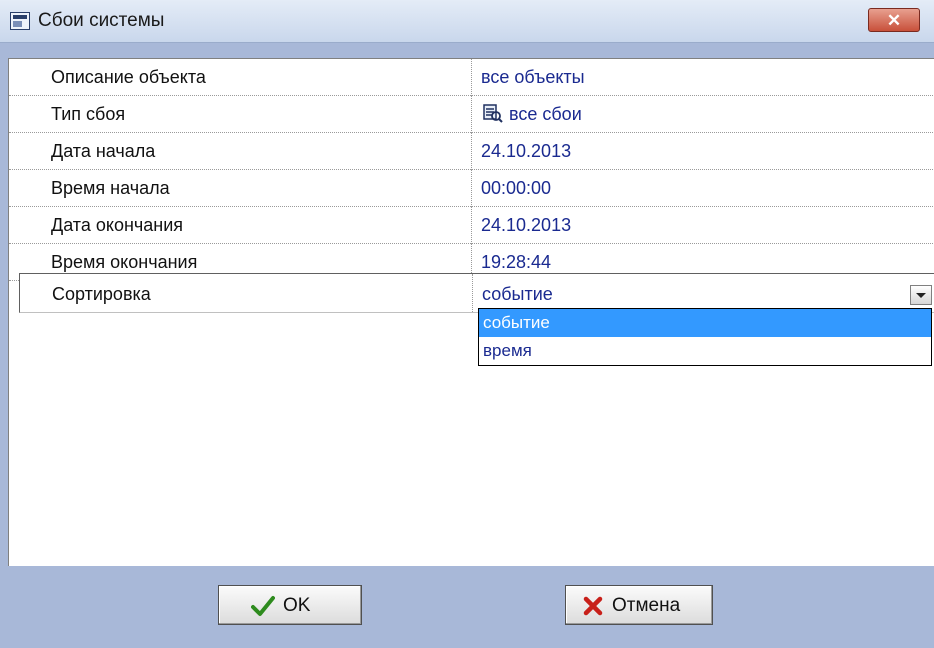 The height and width of the screenshot is (648, 934). I want to click on ok-button: OK, so click(290, 605).